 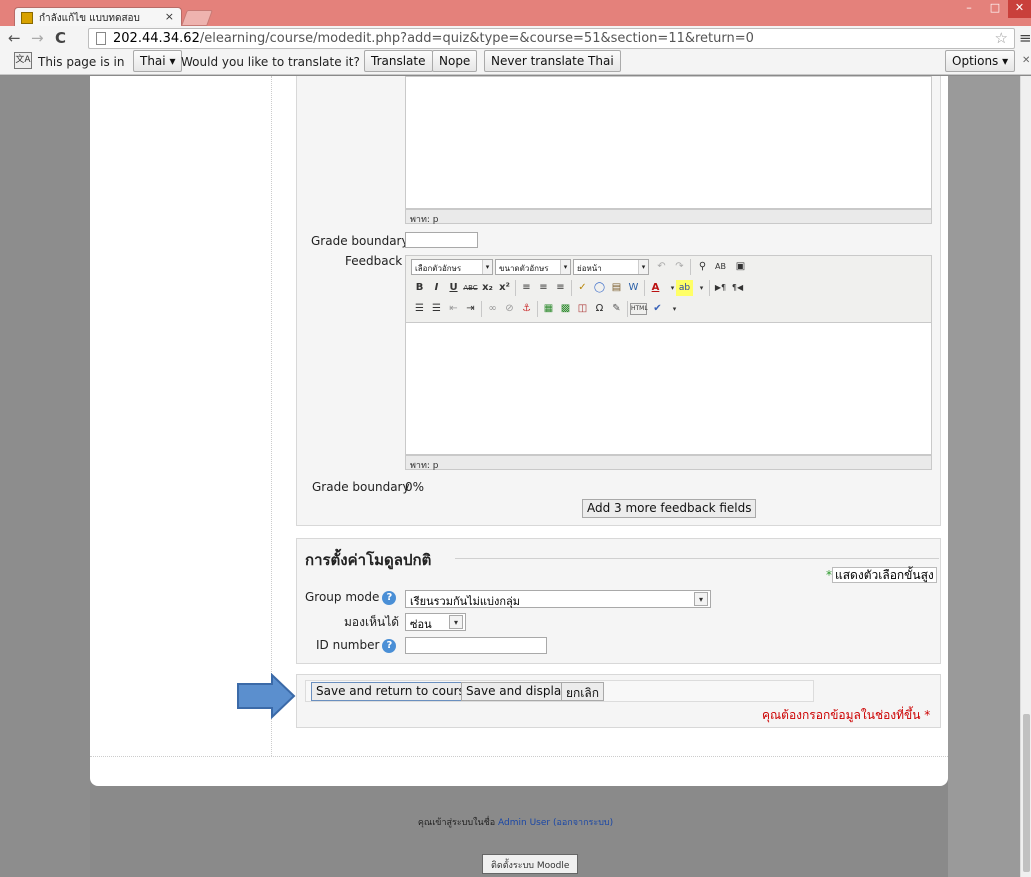 I want to click on translate-close-icon: ✕, so click(x=1026, y=60).